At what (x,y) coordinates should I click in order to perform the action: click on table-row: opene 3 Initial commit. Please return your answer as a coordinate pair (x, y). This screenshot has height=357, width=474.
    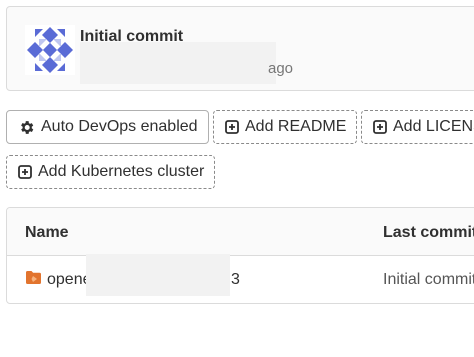
    Looking at the image, I should click on (240, 279).